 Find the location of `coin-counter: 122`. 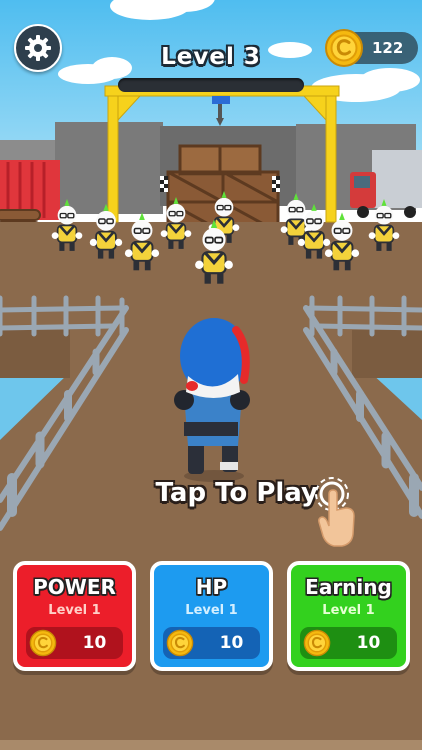

coin-counter: 122 is located at coordinates (371, 48).